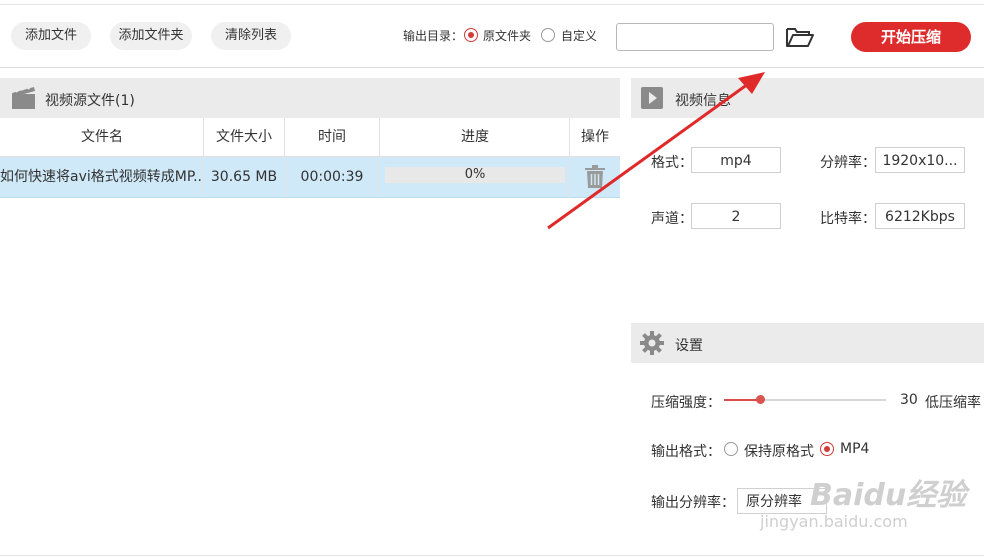  Describe the element at coordinates (834, 521) in the screenshot. I see `baidu-watermark-url: jingyan.baidu.com` at that location.